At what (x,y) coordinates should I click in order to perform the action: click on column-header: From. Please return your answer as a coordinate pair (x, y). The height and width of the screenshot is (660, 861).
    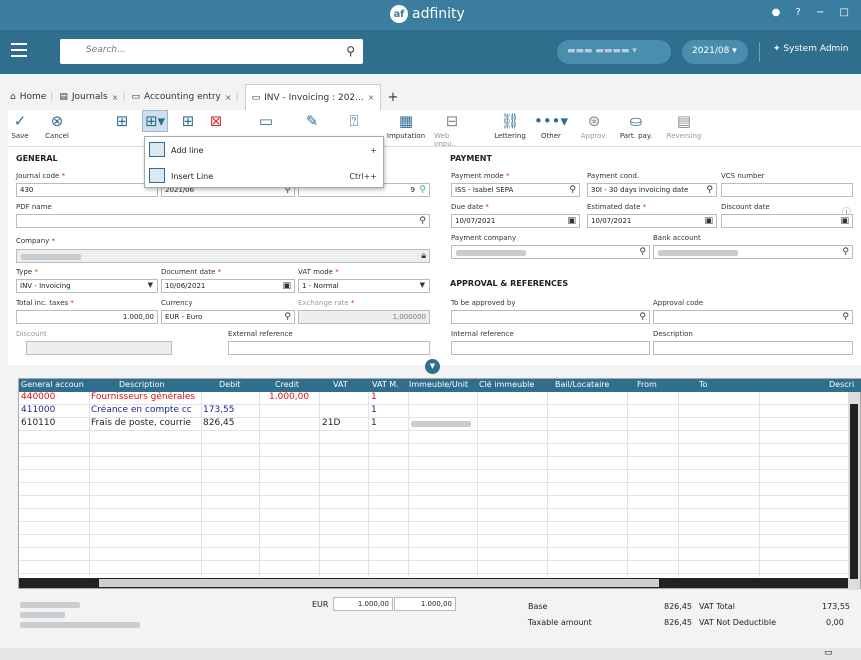
    Looking at the image, I should click on (647, 384).